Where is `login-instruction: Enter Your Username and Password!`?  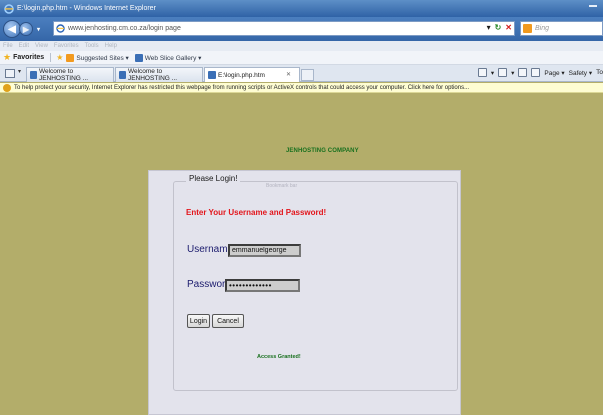 login-instruction: Enter Your Username and Password! is located at coordinates (256, 212).